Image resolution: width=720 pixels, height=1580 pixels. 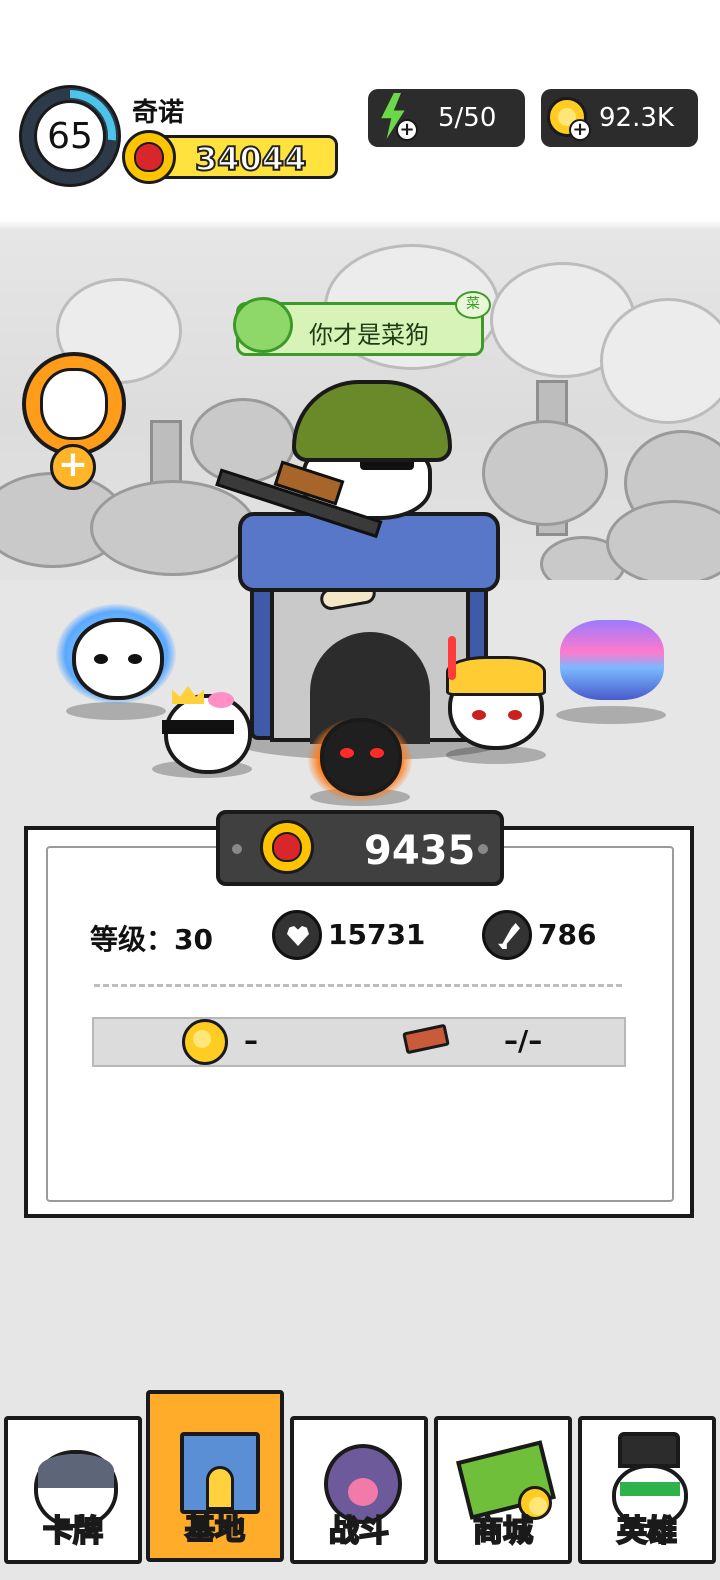 I want to click on player-level-badge: 65, so click(x=70, y=136).